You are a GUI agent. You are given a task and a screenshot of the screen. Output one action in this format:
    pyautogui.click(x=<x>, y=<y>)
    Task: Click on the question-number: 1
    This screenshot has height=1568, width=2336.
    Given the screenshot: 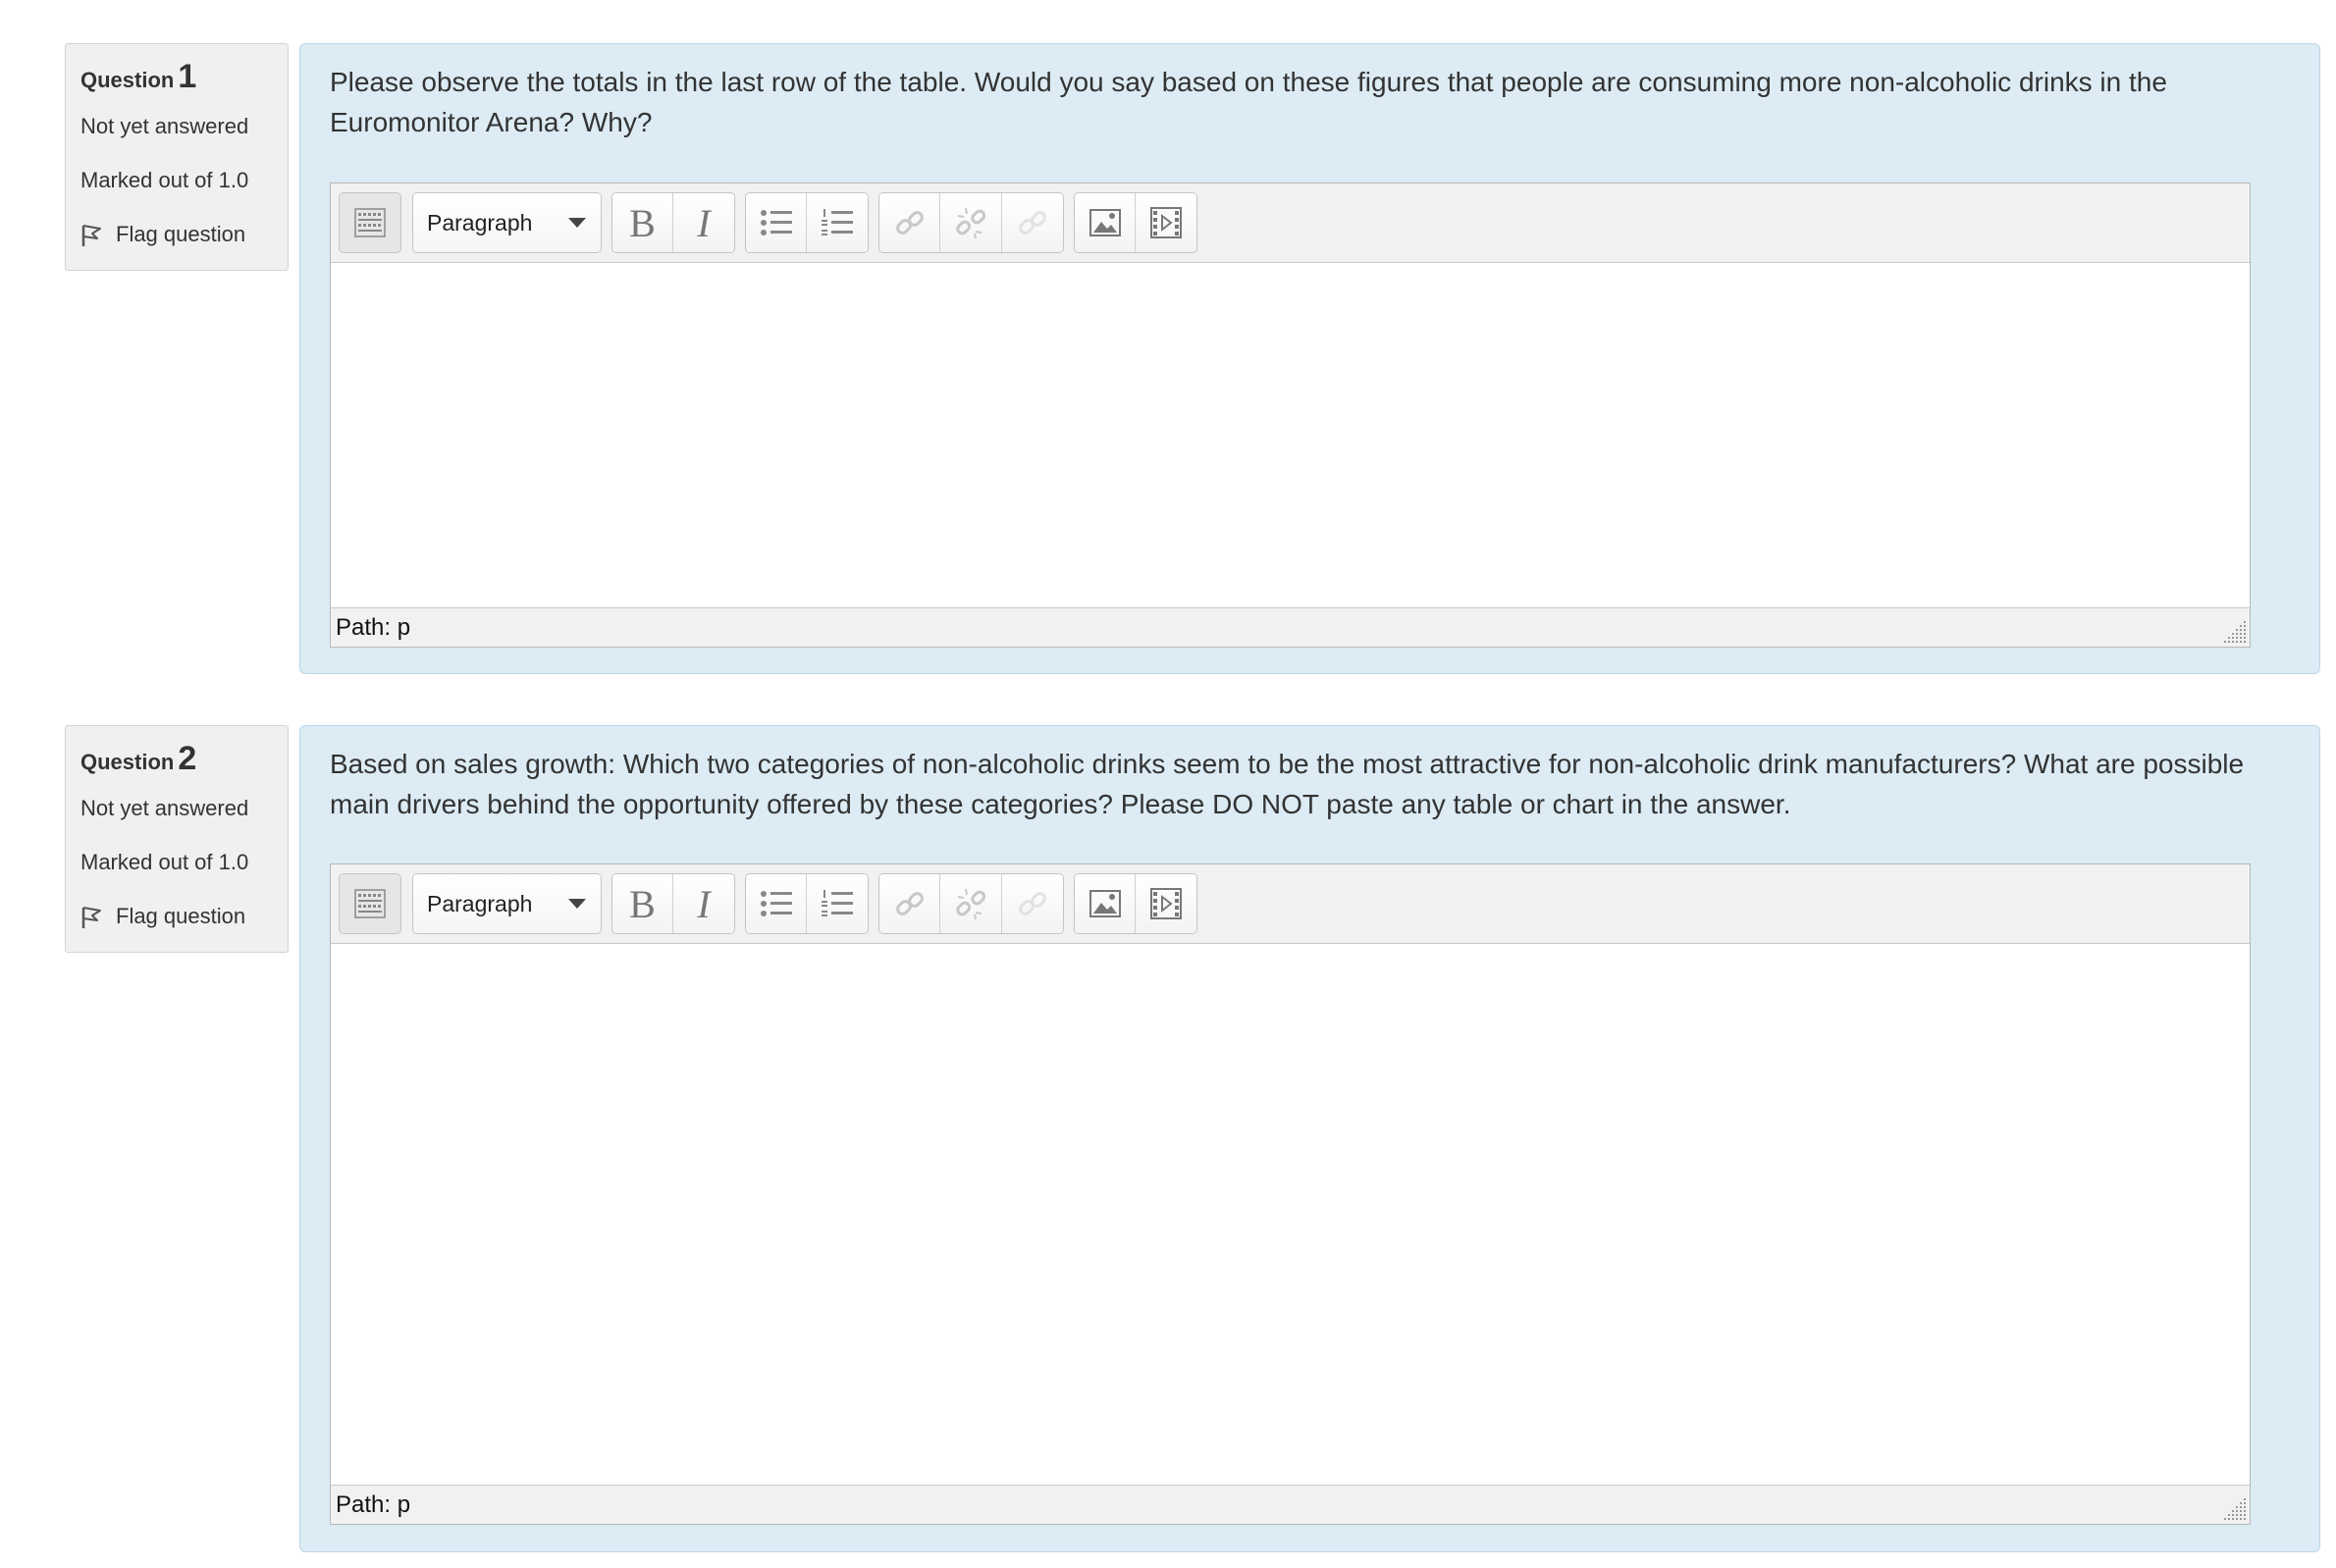 What is the action you would take?
    pyautogui.click(x=187, y=76)
    